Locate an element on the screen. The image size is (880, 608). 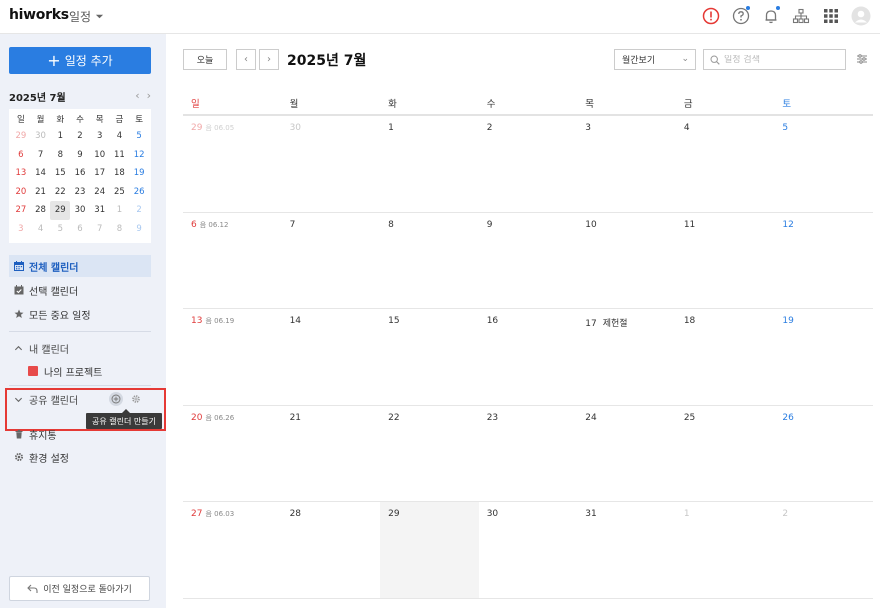
mini-calendar-day: 31 is located at coordinates (100, 210).